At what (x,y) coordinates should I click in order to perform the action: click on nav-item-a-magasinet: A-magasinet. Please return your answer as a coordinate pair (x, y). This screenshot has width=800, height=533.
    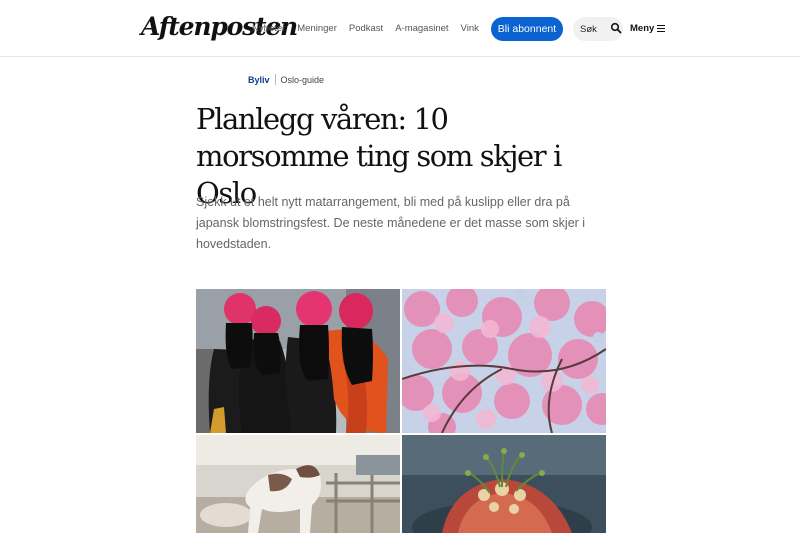
    Looking at the image, I should click on (421, 28).